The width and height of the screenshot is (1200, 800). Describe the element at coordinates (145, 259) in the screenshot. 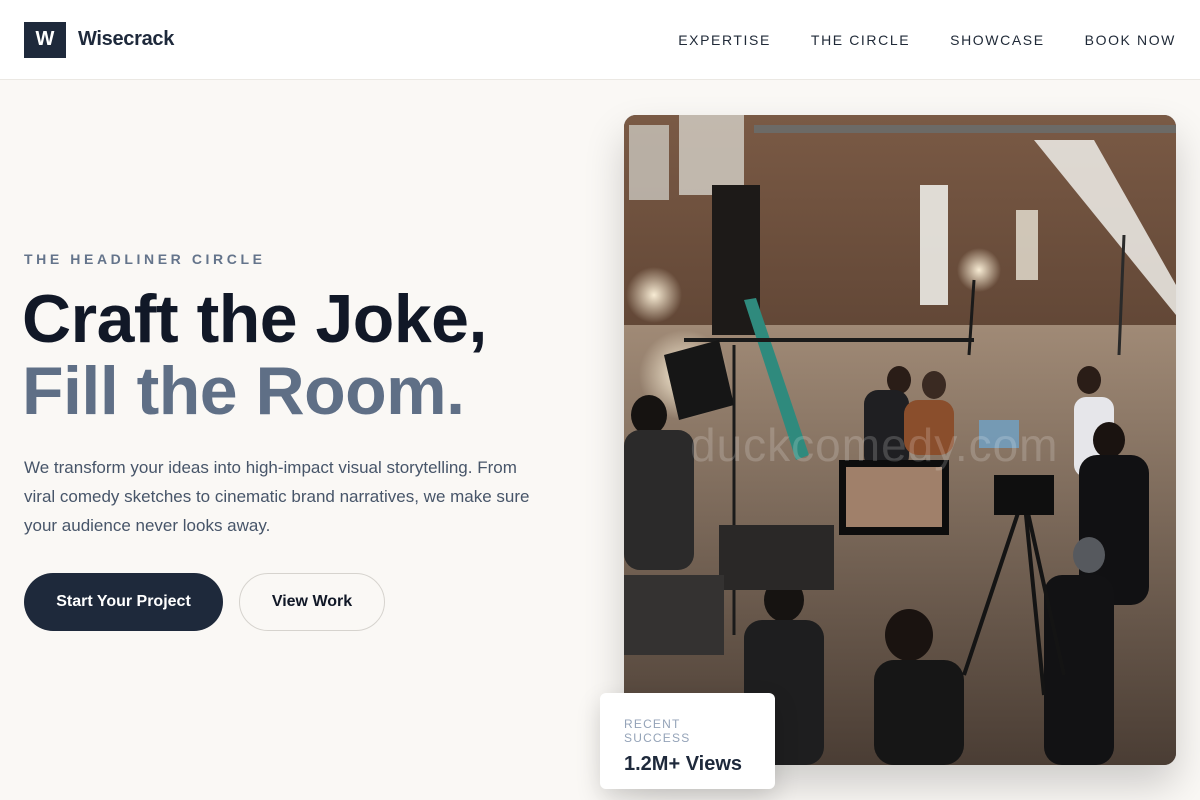

I see `hero-eyebrow: THE HEADLINER CIRCLE` at that location.